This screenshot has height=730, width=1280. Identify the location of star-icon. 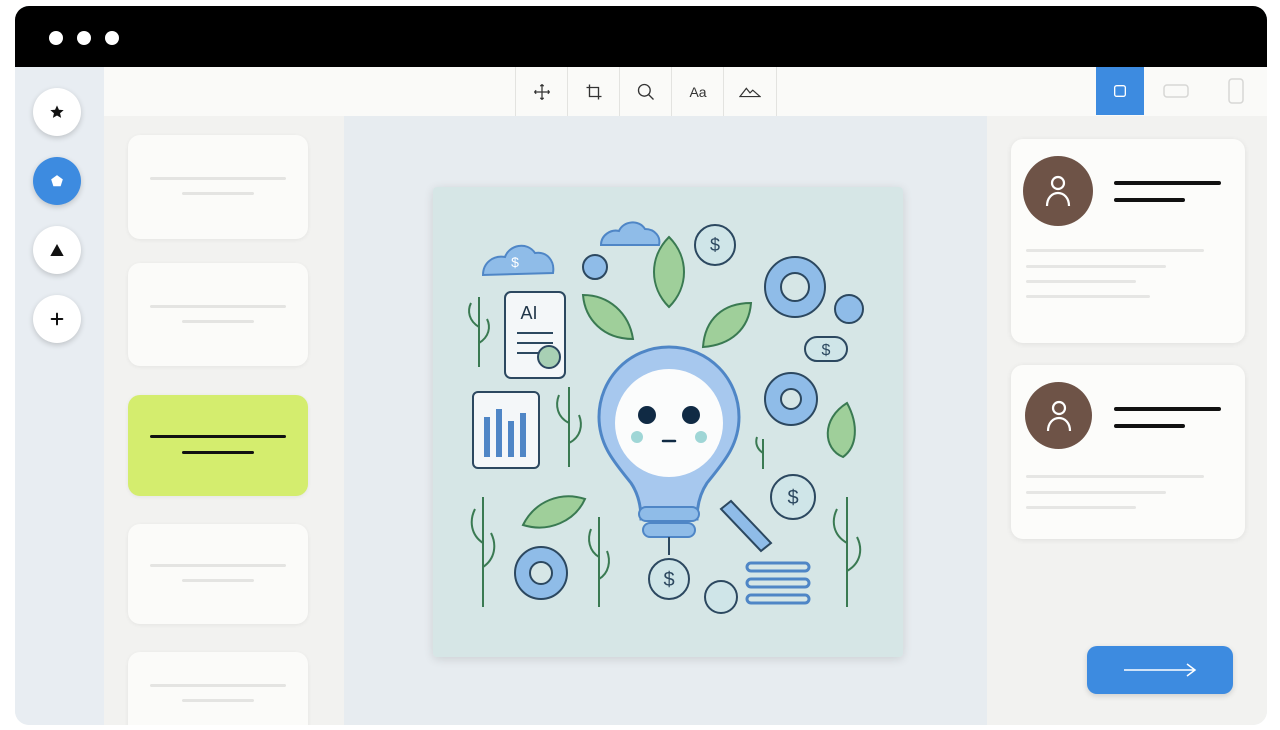
(57, 111).